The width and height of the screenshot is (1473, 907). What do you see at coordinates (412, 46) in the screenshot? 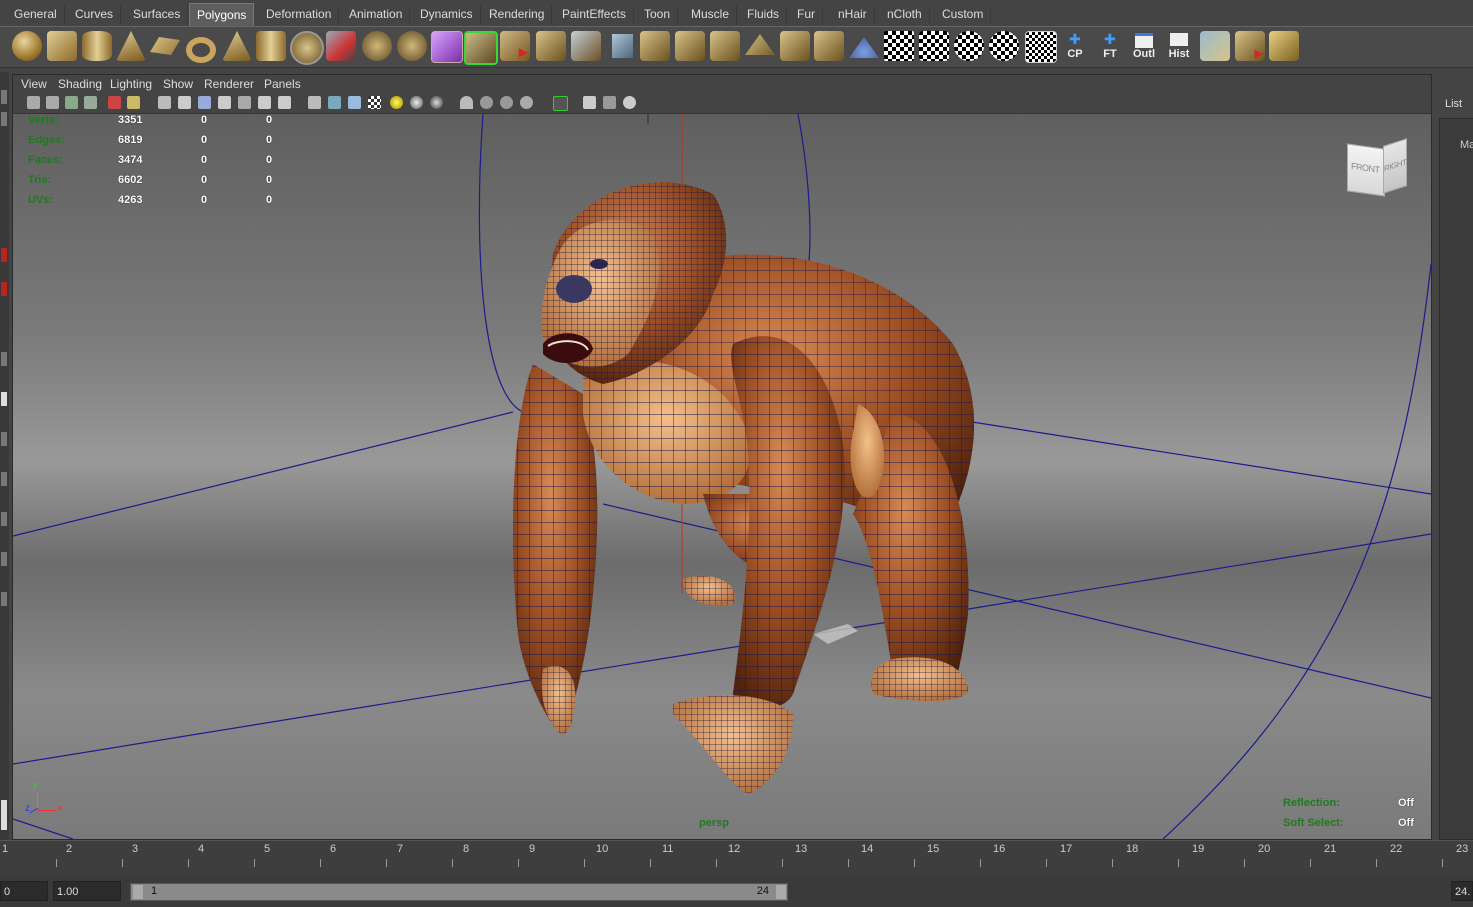
I see `smooth-icon` at bounding box center [412, 46].